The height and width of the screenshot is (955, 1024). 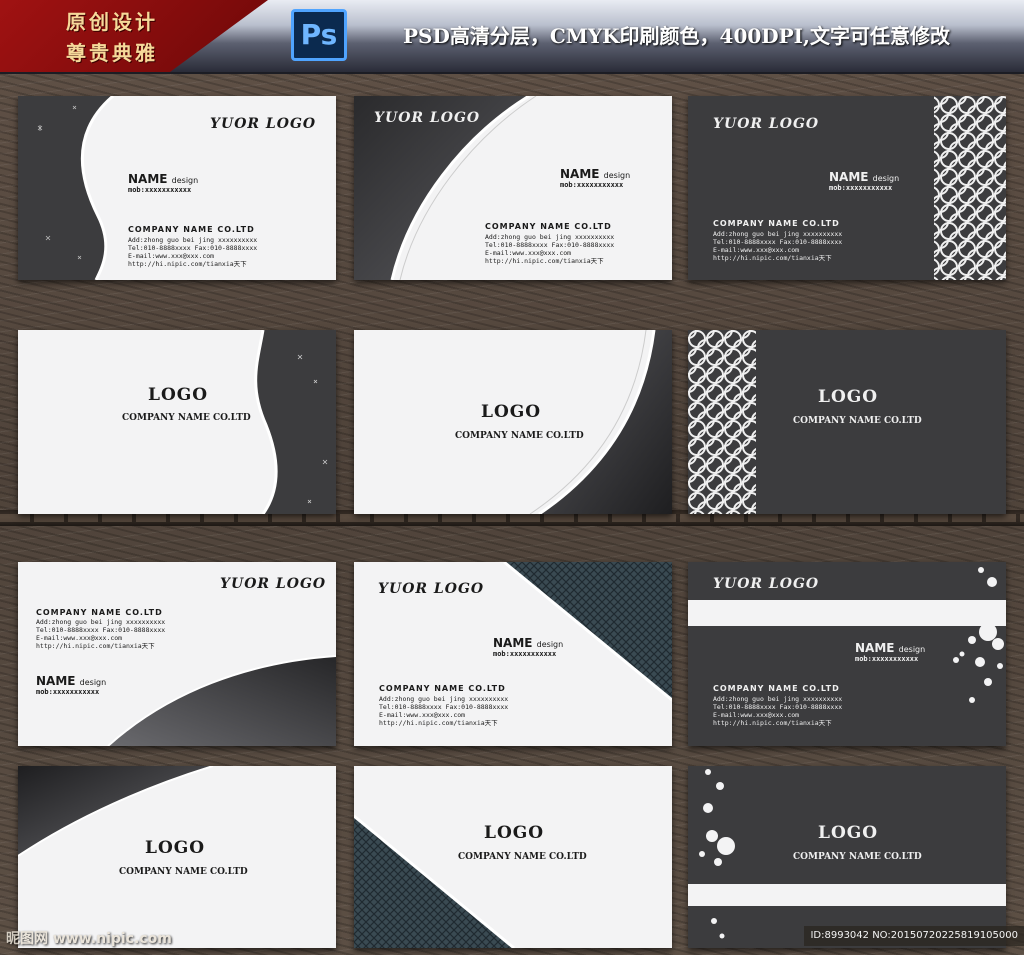 I want to click on image-id-watermark: ID:8993042 NO:20150720225819105000, so click(x=914, y=936).